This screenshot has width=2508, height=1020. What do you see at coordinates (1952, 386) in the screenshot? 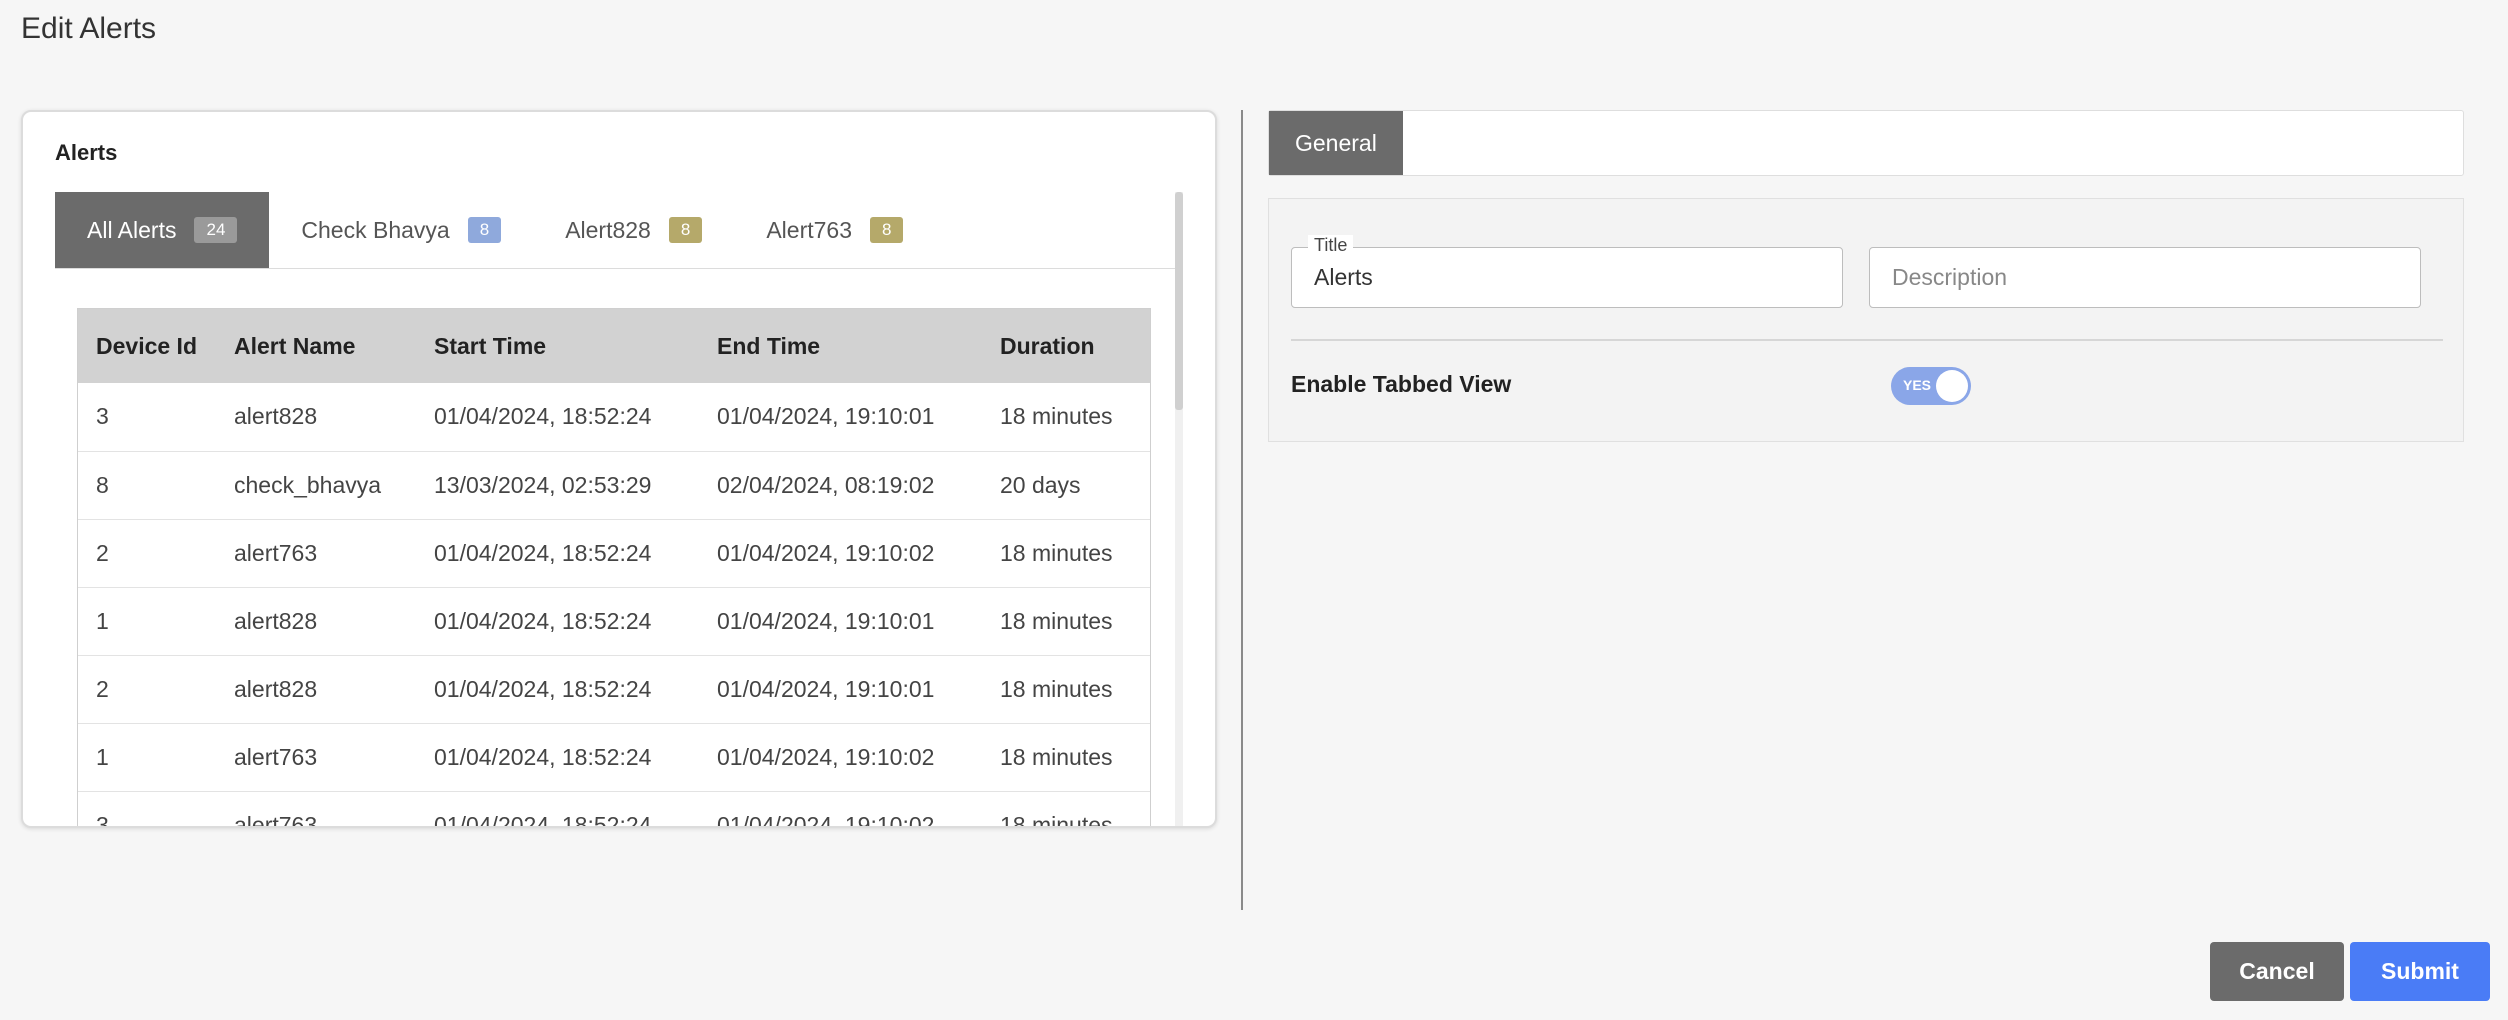
I see `toggle-knob` at bounding box center [1952, 386].